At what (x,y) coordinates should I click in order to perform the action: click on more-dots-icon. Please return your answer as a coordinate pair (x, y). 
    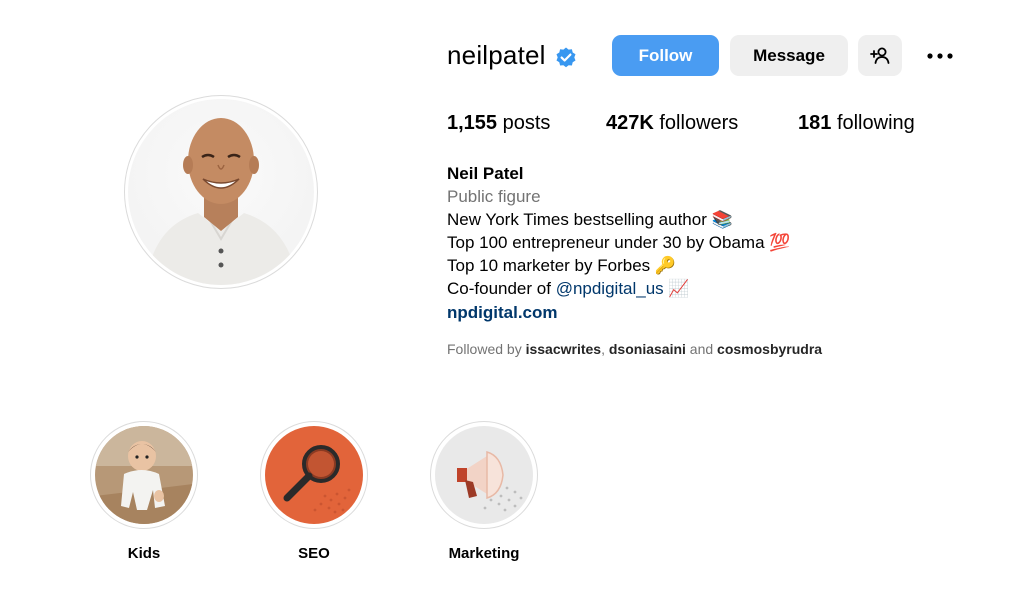
    Looking at the image, I should click on (940, 55).